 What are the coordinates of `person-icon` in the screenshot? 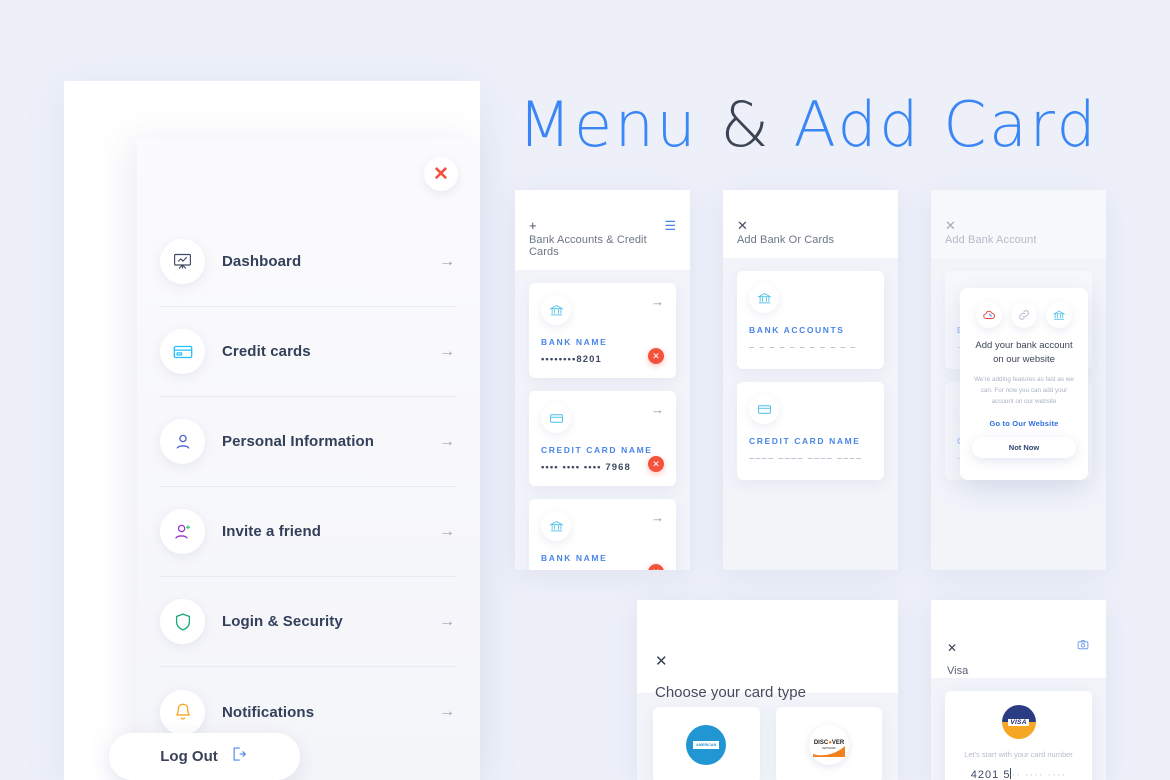 It's located at (182, 441).